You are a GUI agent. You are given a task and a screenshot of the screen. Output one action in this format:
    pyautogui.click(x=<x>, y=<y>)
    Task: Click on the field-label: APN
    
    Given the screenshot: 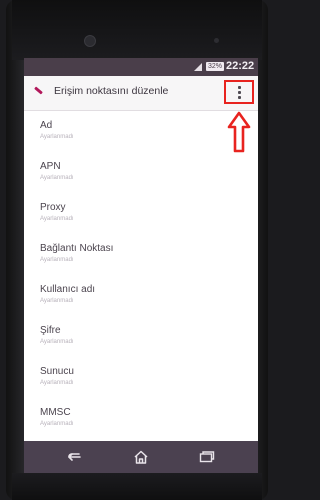 What is the action you would take?
    pyautogui.click(x=50, y=166)
    